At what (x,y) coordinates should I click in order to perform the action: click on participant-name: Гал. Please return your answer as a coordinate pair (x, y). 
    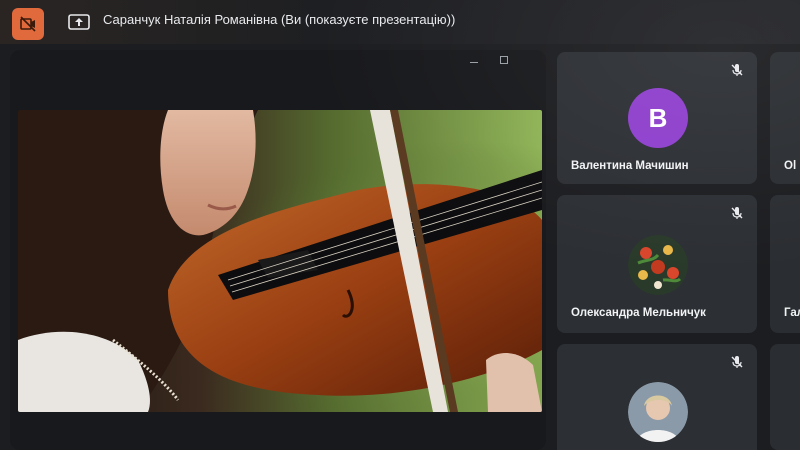
    Looking at the image, I should click on (792, 313).